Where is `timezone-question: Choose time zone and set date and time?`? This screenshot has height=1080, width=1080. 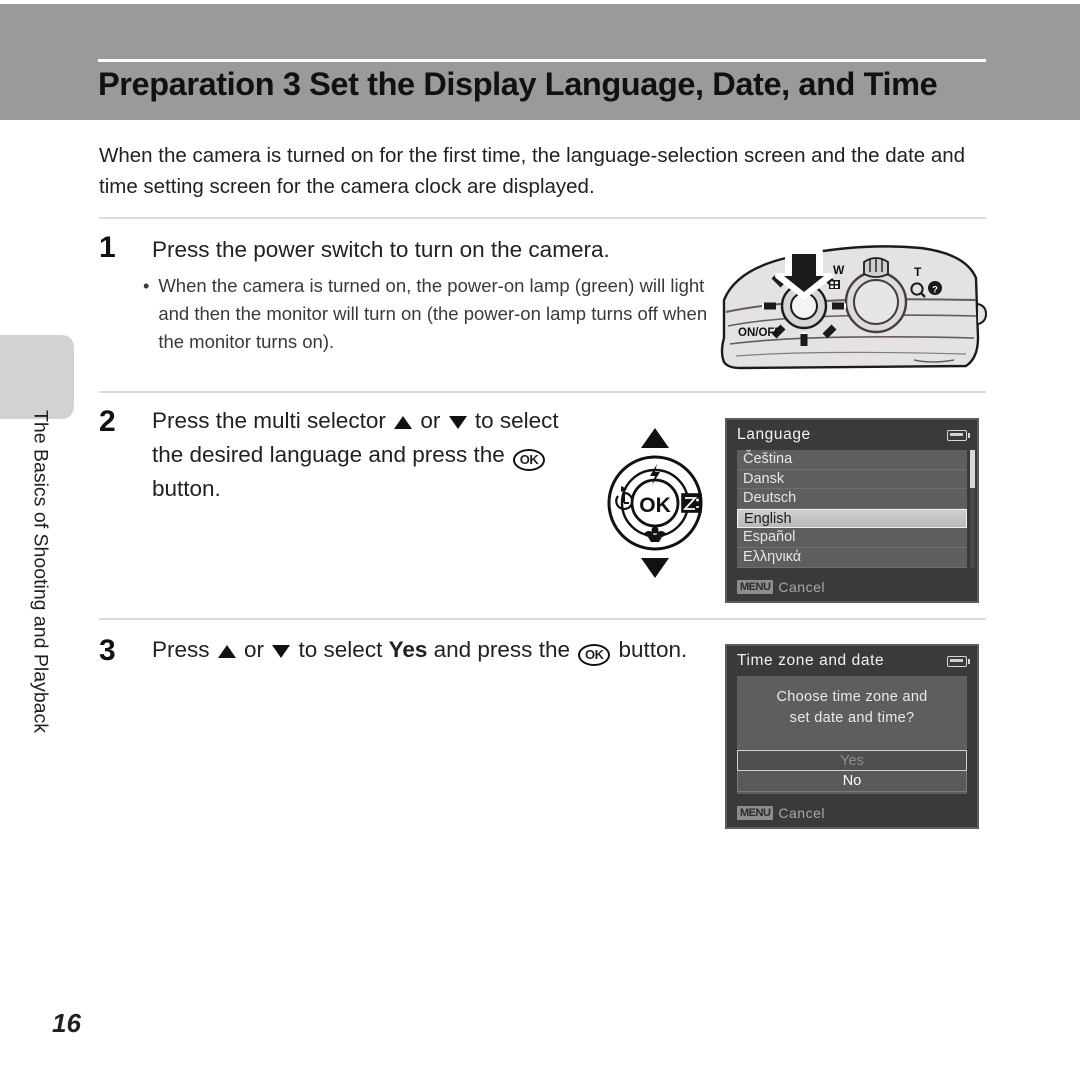 timezone-question: Choose time zone and set date and time? is located at coordinates (852, 702).